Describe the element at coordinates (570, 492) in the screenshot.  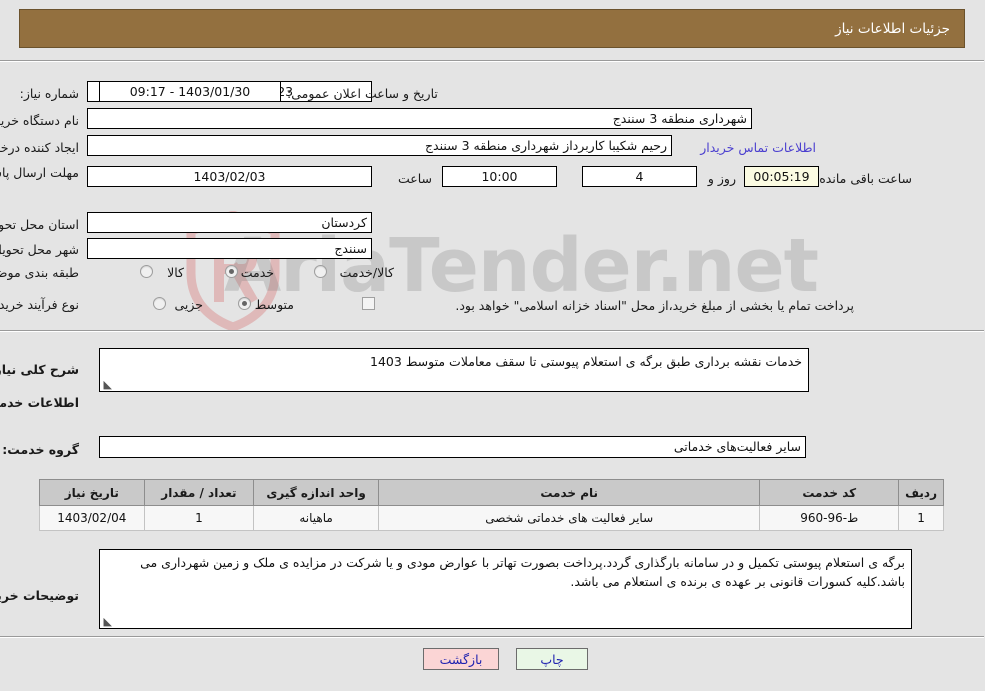
I see `col-name: نام خدمت` at that location.